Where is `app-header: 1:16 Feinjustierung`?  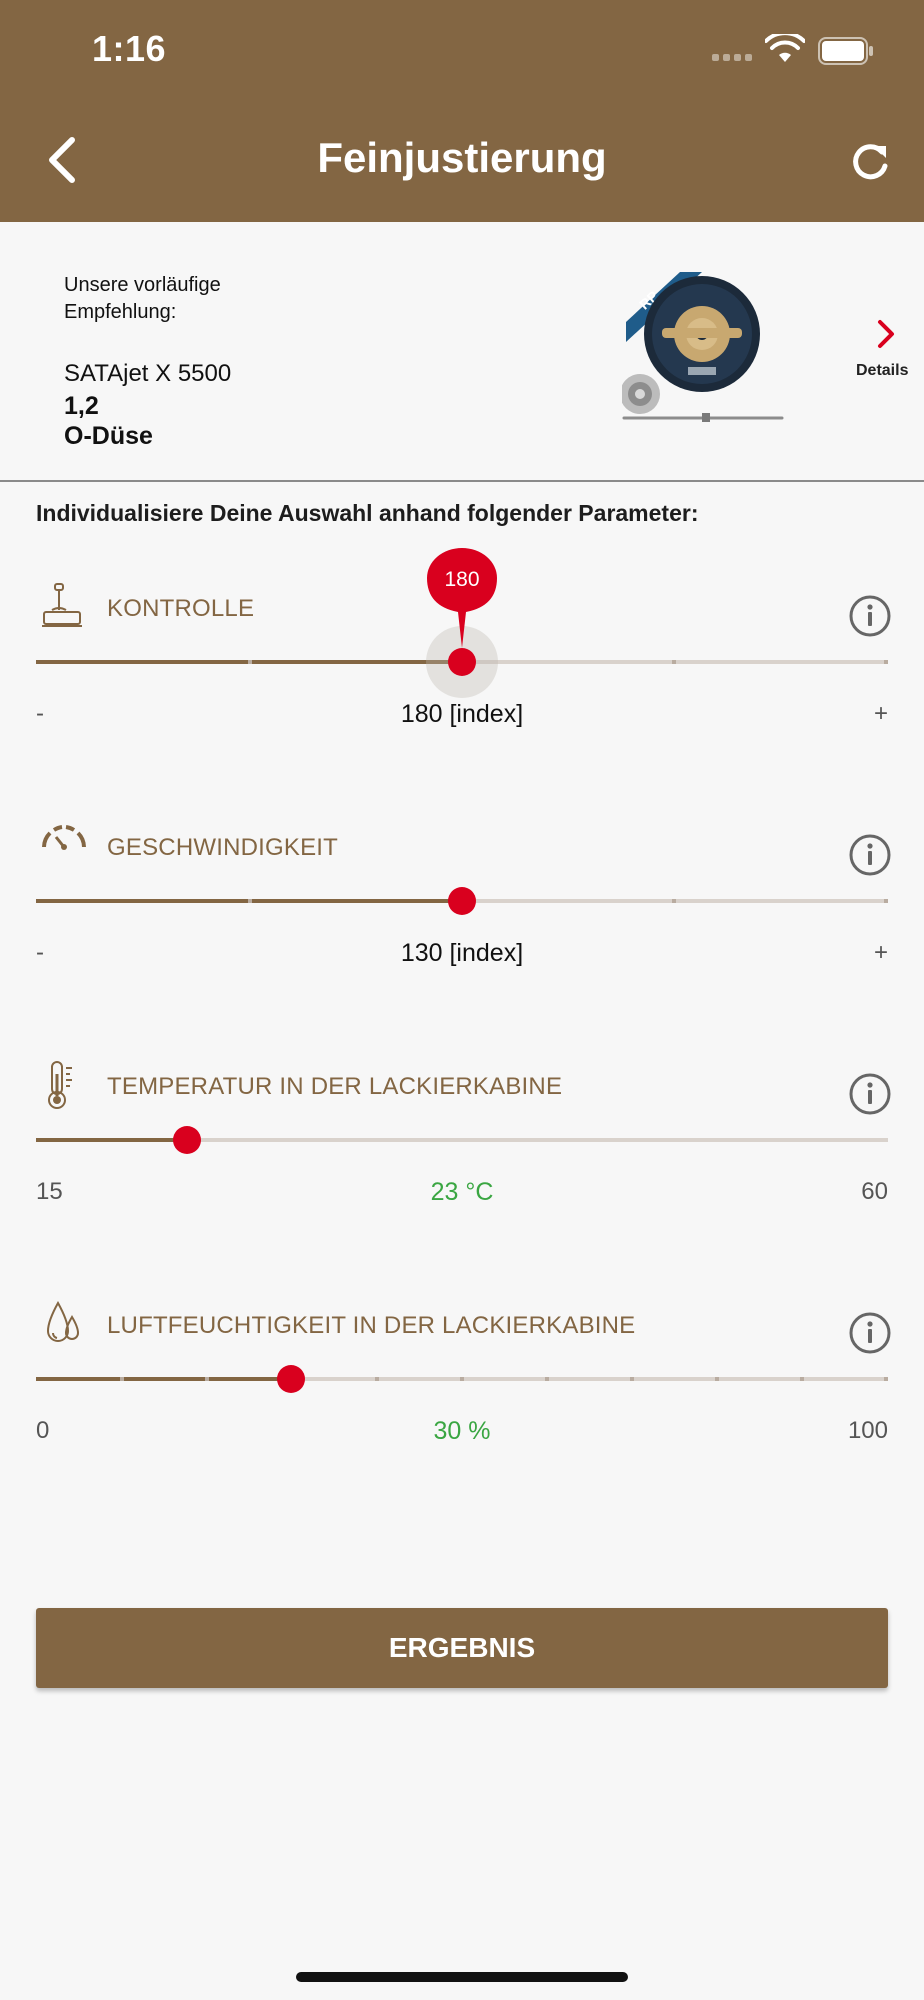 app-header: 1:16 Feinjustierung is located at coordinates (462, 111).